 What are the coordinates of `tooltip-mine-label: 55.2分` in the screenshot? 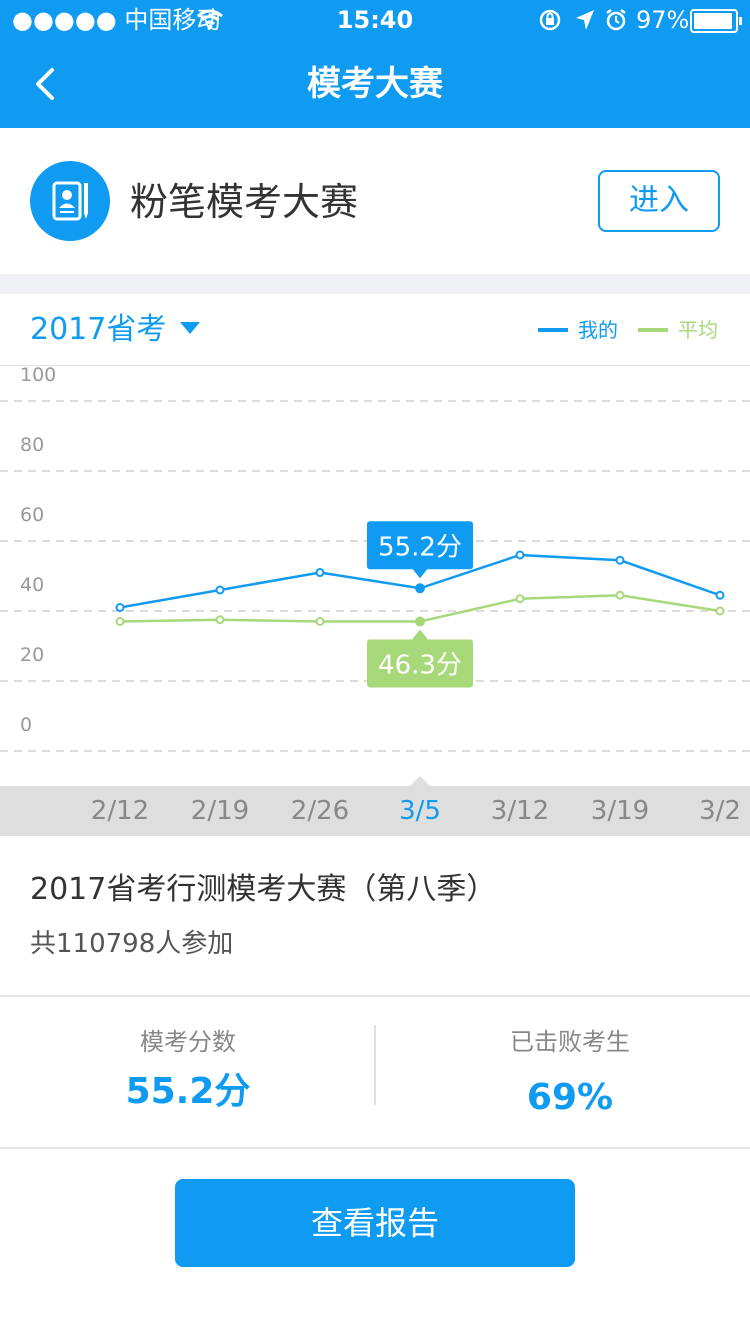 It's located at (420, 547).